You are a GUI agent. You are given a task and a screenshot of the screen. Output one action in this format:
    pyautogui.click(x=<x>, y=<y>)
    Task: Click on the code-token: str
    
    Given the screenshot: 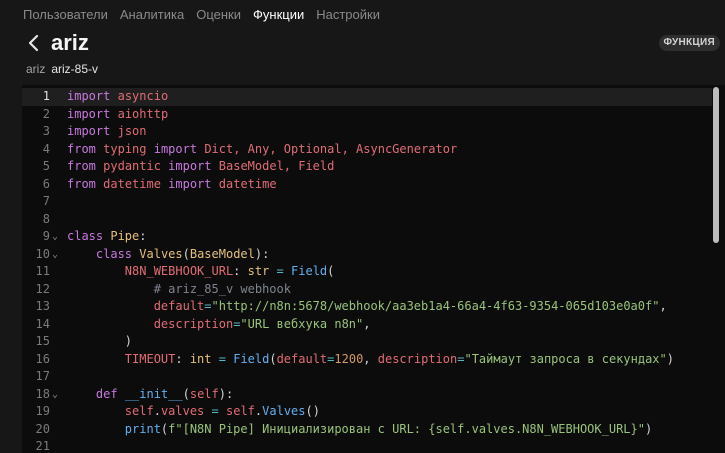 What is the action you would take?
    pyautogui.click(x=258, y=271)
    